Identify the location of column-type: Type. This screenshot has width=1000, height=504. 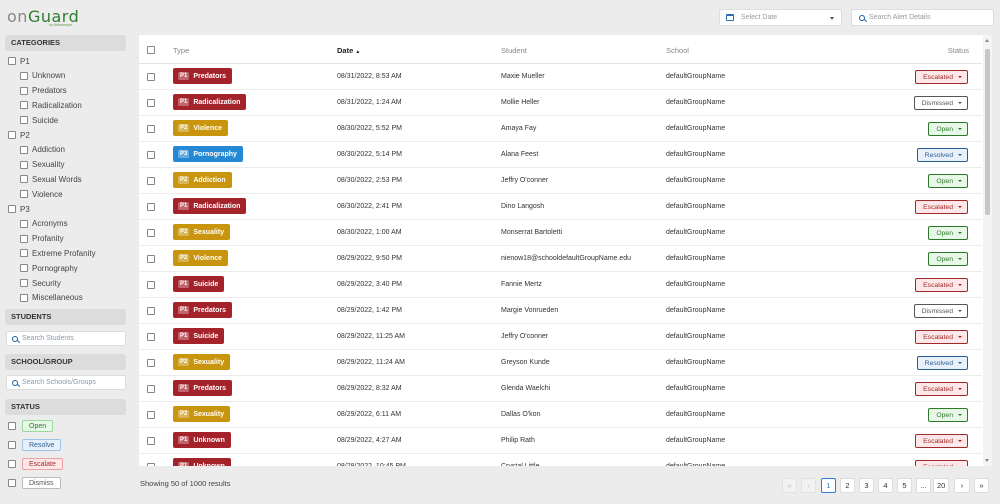
(181, 50).